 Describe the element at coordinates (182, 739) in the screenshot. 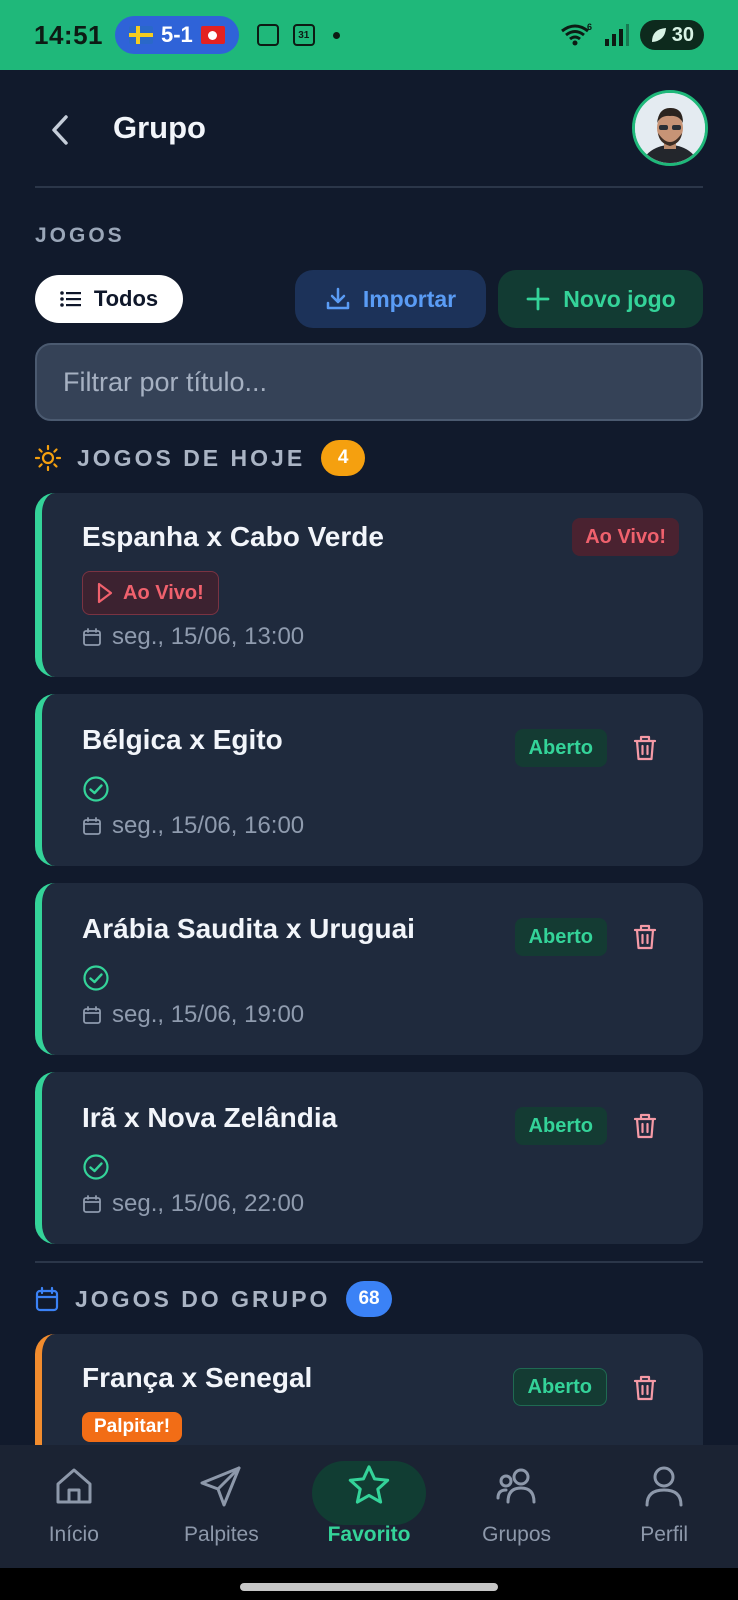

I see `game-title: Bélgica x Egito` at that location.